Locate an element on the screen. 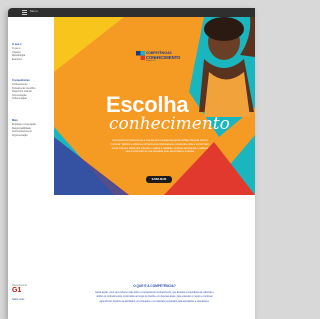 Image resolution: width=320 pixels, height=319 pixels. competencias-logo: COMPETÊNCIAS CONHECIMENTO Projeto G1 is located at coordinates (158, 57).